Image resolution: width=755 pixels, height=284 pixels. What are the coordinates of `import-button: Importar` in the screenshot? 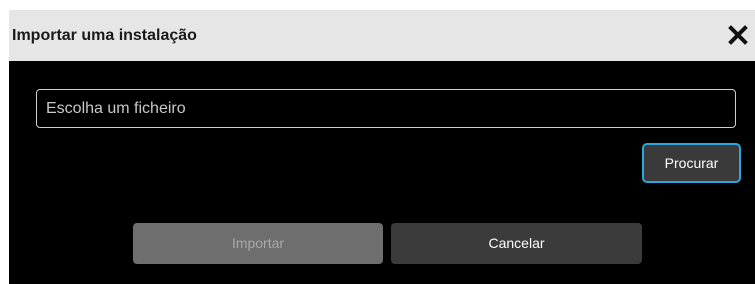 It's located at (258, 243).